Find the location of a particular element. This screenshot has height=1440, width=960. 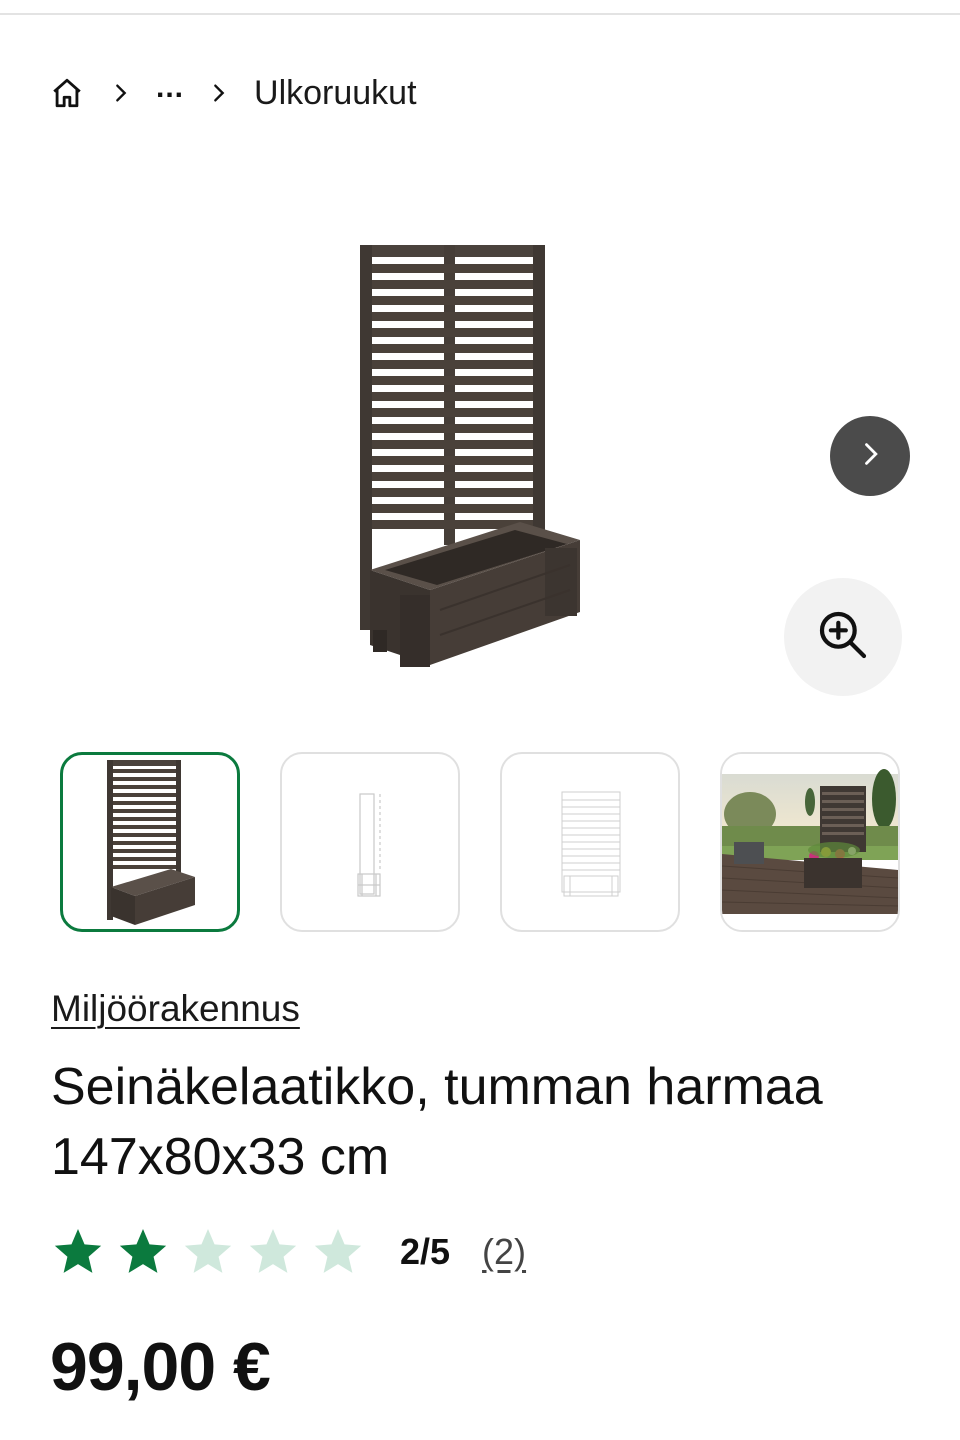

breadcrumb-current: Ulkoruukut is located at coordinates (335, 93).